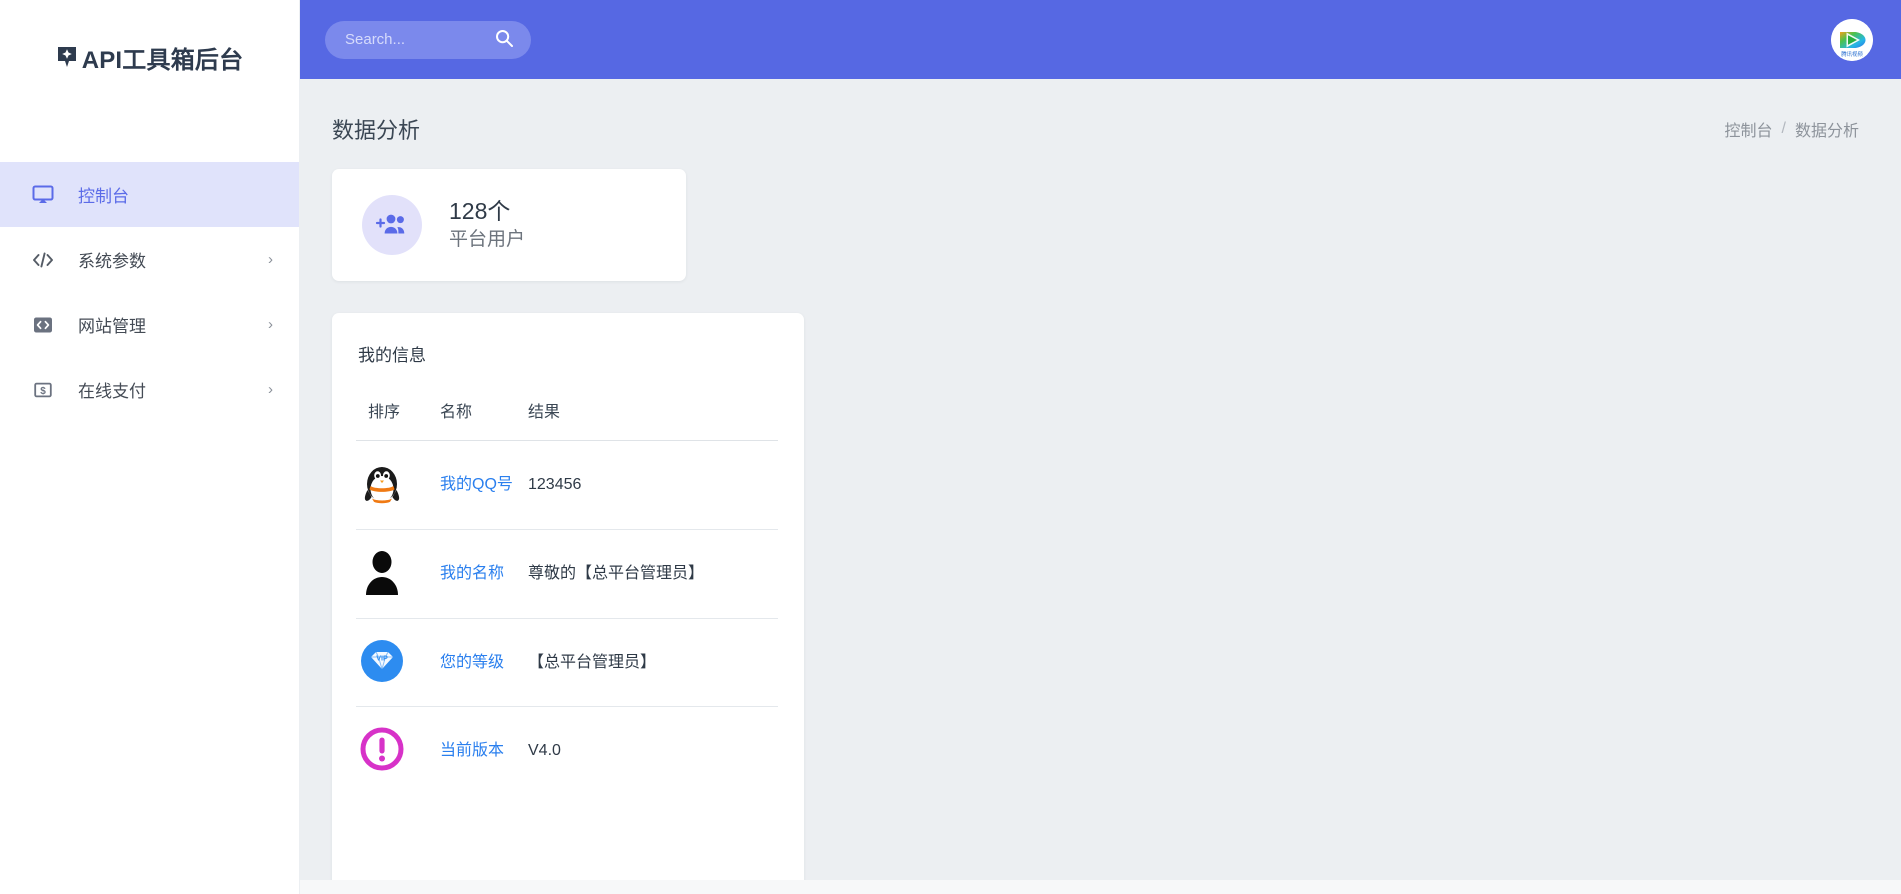 This screenshot has height=894, width=1901. I want to click on row-value-cell: 123456, so click(653, 485).